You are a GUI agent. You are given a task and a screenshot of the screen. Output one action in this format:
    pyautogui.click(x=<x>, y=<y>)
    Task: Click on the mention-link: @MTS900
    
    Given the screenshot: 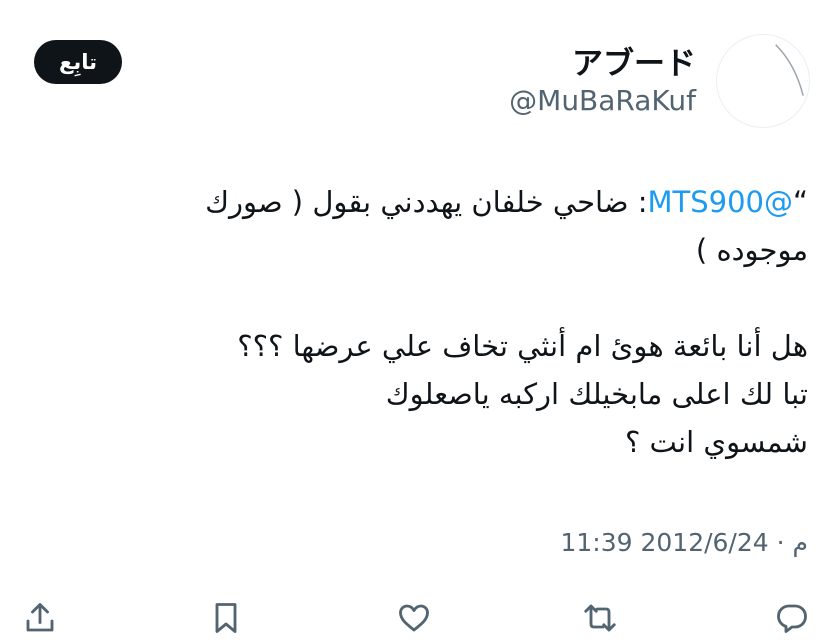 What is the action you would take?
    pyautogui.click(x=720, y=202)
    